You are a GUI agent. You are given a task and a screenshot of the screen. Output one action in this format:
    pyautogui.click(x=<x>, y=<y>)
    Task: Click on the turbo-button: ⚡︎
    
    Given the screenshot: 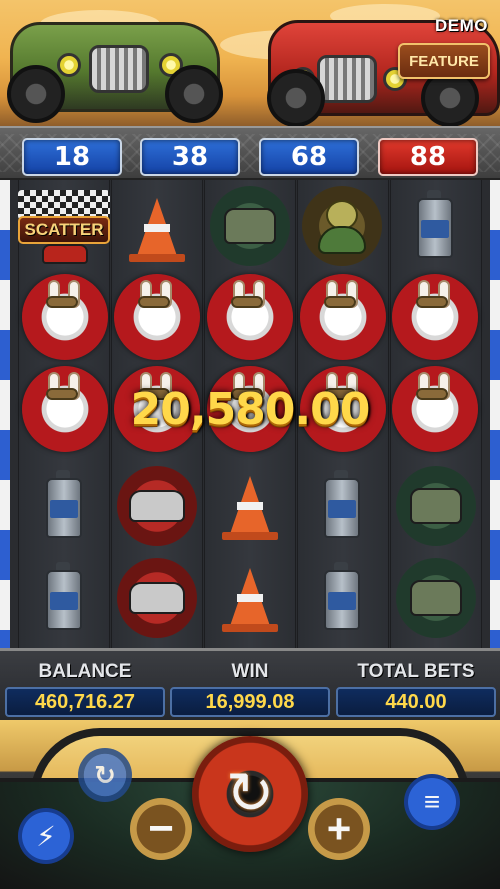 What is the action you would take?
    pyautogui.click(x=46, y=836)
    